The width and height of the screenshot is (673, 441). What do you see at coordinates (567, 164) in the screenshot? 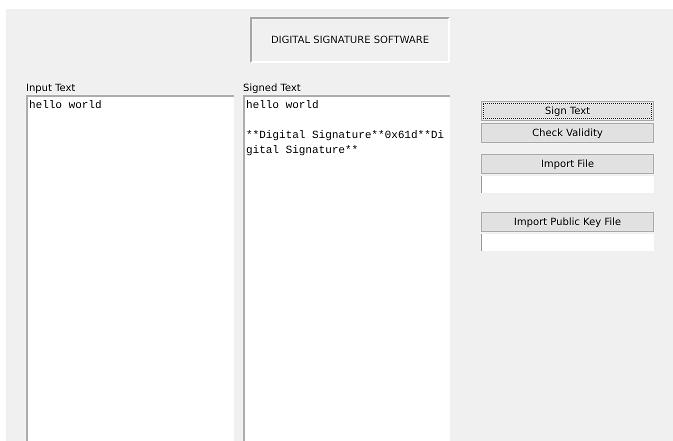
I see `action-button: Import File` at bounding box center [567, 164].